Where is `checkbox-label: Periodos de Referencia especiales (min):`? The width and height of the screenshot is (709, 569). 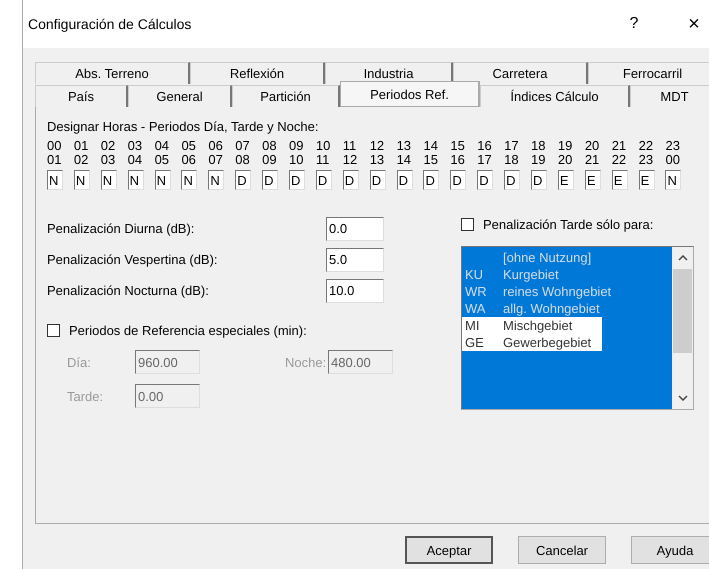 checkbox-label: Periodos de Referencia especiales (min): is located at coordinates (188, 330).